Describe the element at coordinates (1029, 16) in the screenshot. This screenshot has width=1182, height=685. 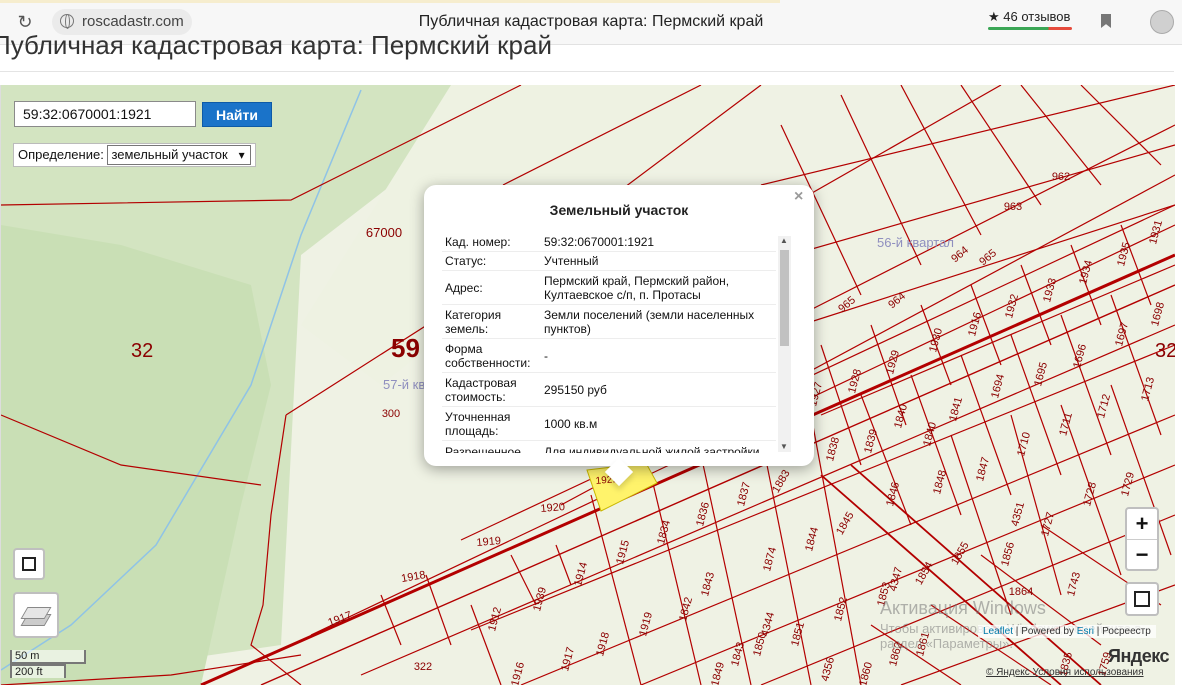
I see `reviews-text: ★ 46 отзывов` at that location.